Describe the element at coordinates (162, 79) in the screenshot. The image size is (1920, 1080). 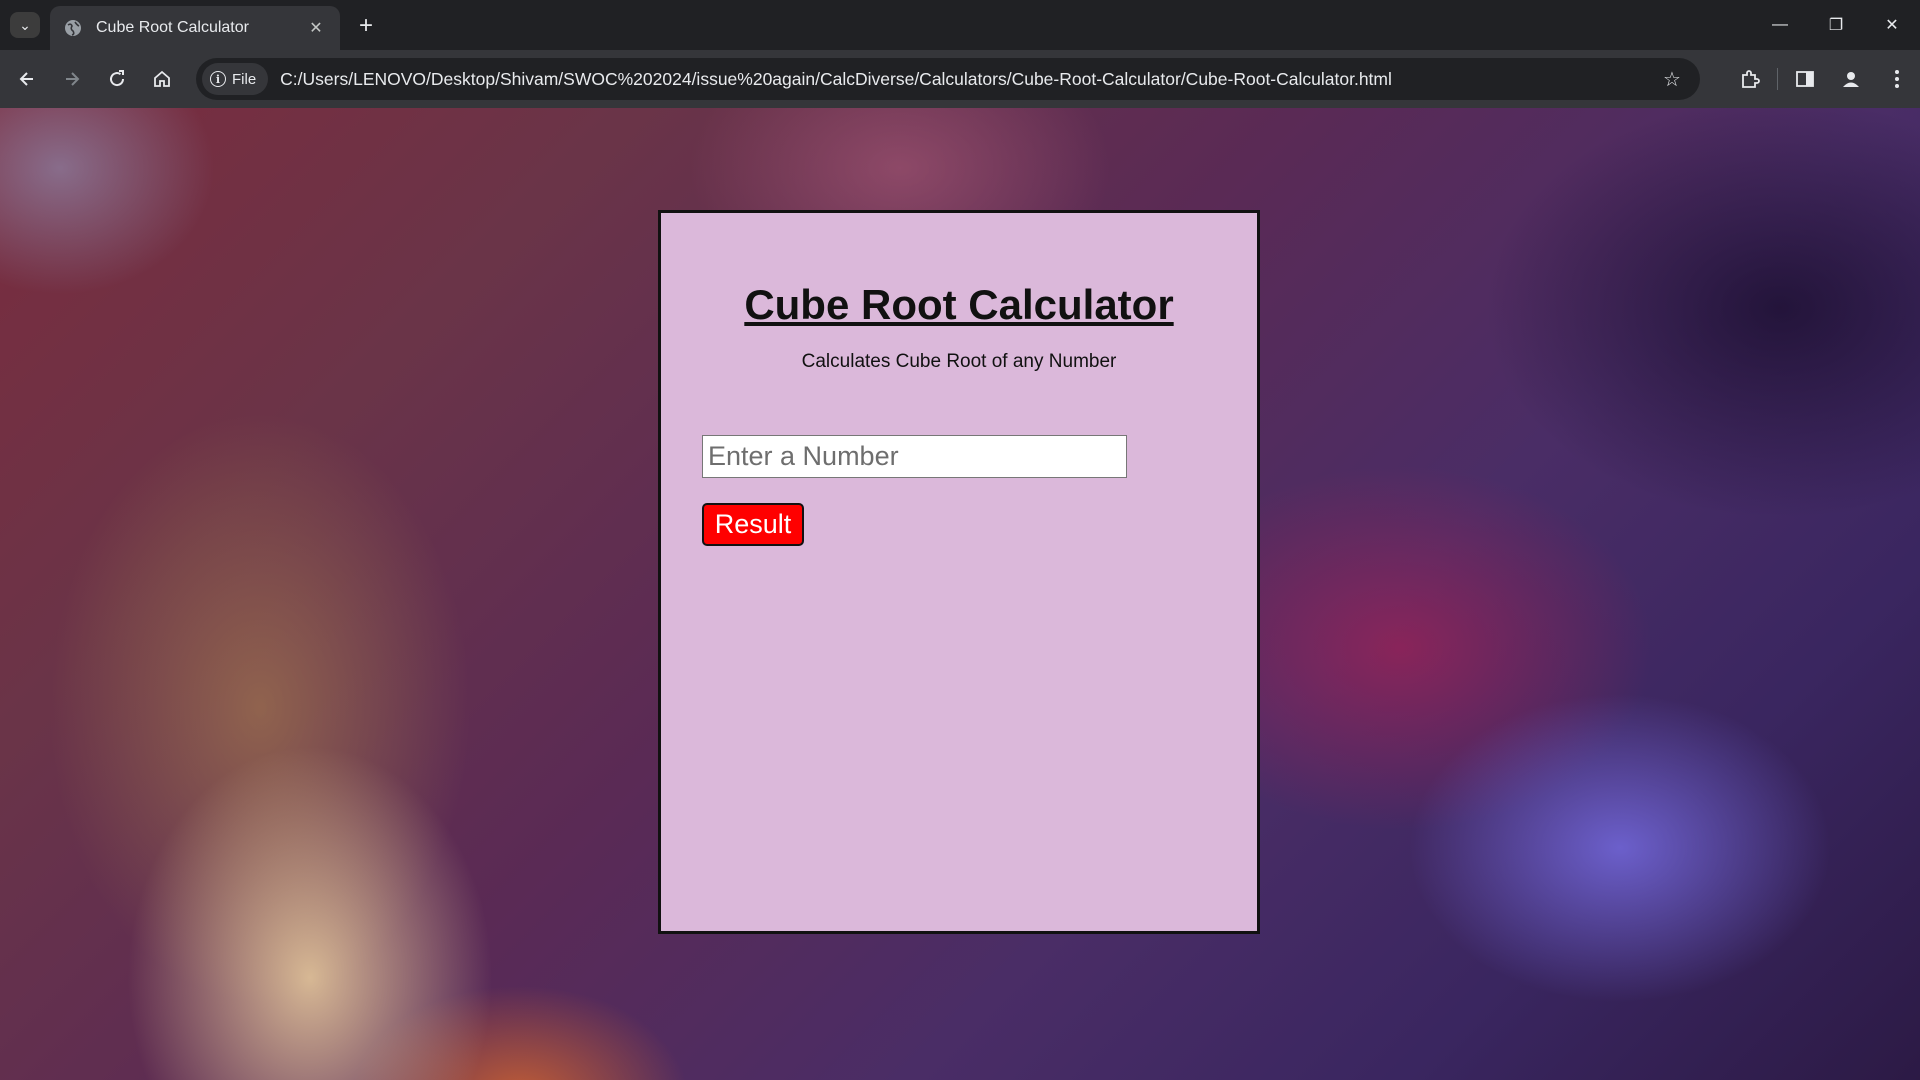
I see `home-icon` at that location.